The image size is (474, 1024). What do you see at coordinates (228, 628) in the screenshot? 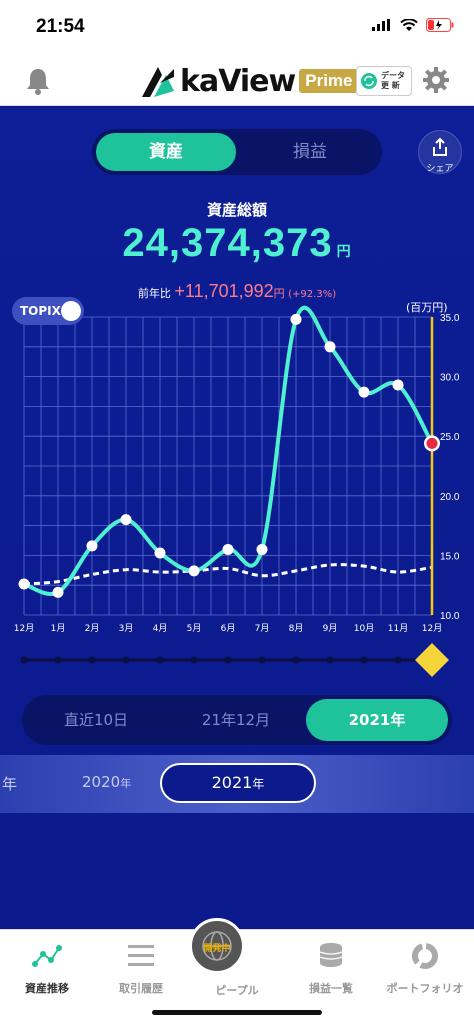
I see `x-tick-label: 6月` at bounding box center [228, 628].